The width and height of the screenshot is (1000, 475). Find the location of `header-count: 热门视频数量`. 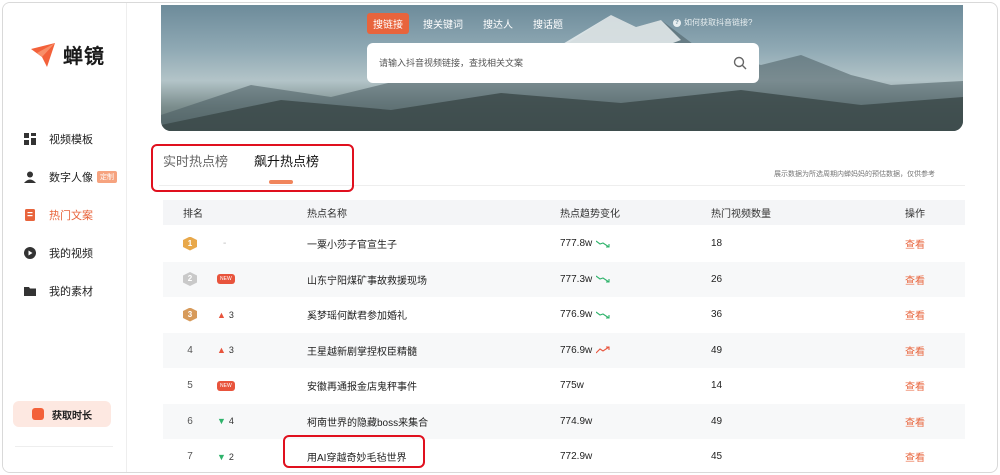

header-count: 热门视频数量 is located at coordinates (741, 214).